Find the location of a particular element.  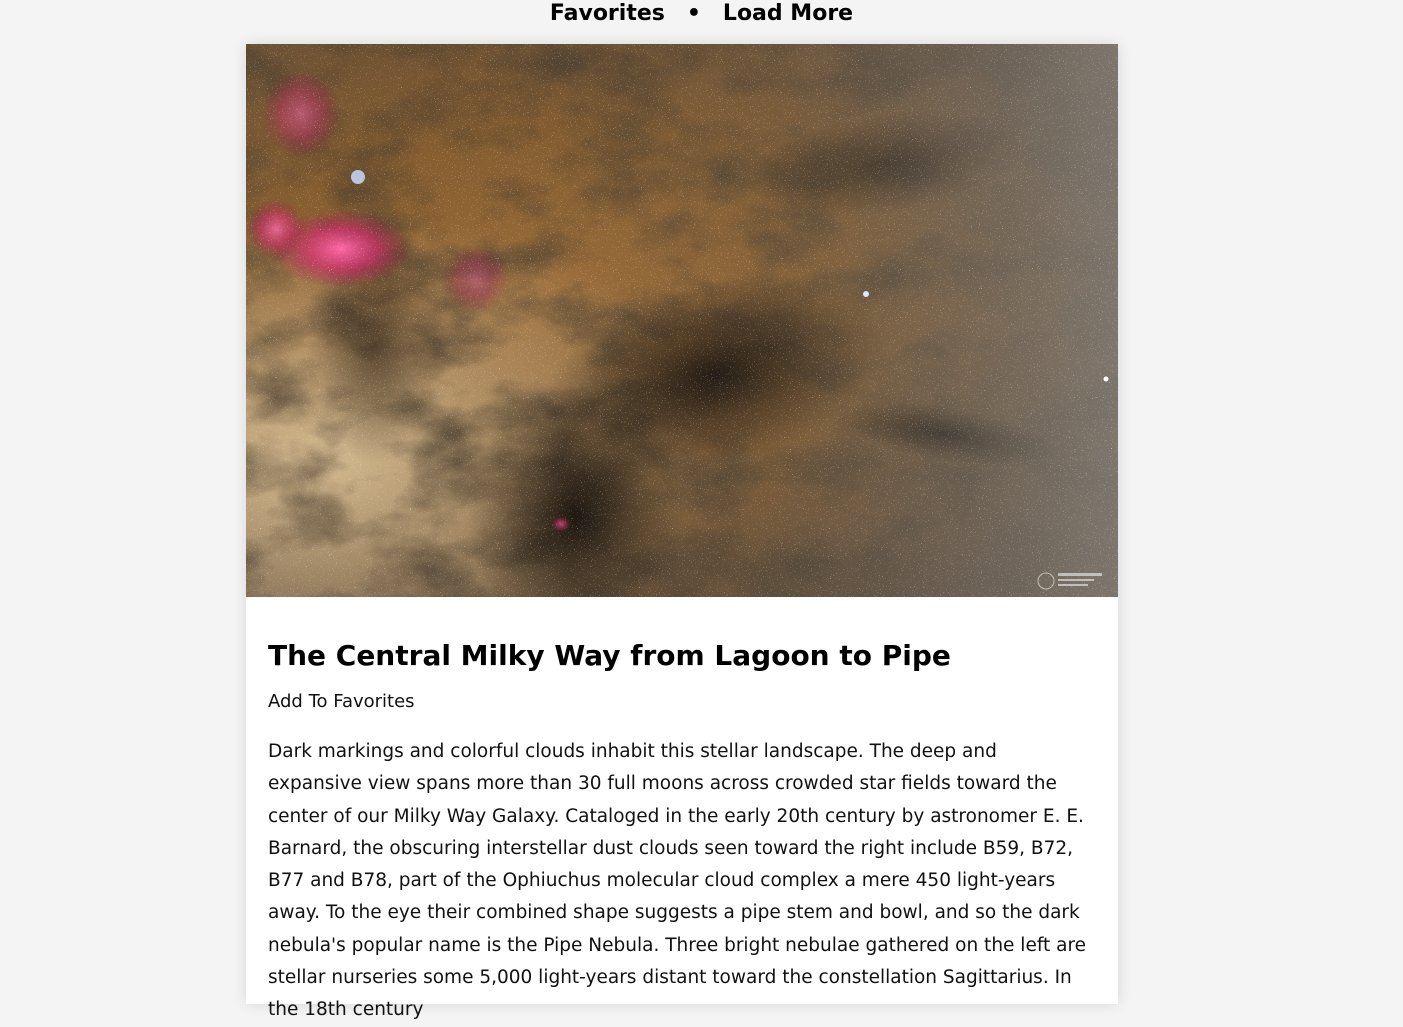

top-navigation: Favorites • Load More is located at coordinates (701, 22).